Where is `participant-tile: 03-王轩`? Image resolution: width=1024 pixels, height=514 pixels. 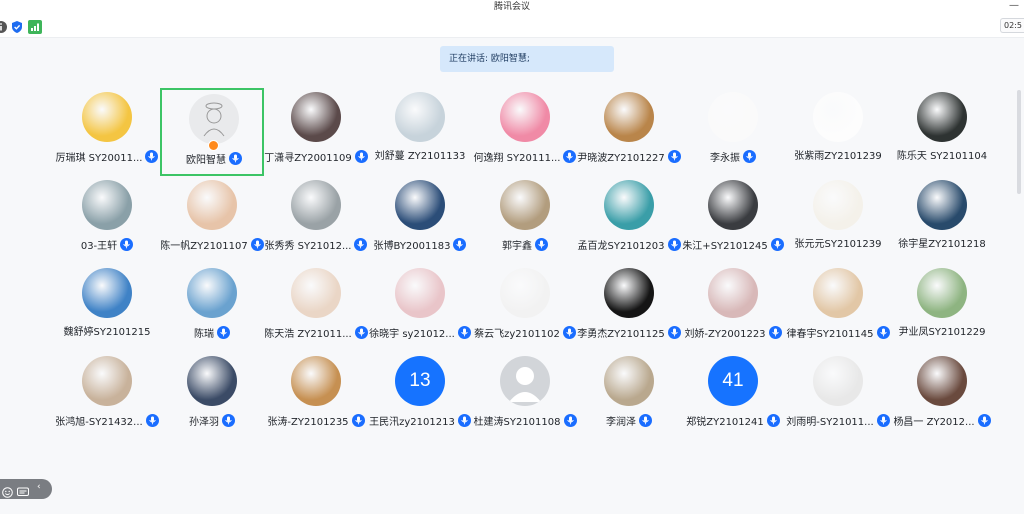
participant-tile: 03-王轩 is located at coordinates (107, 220).